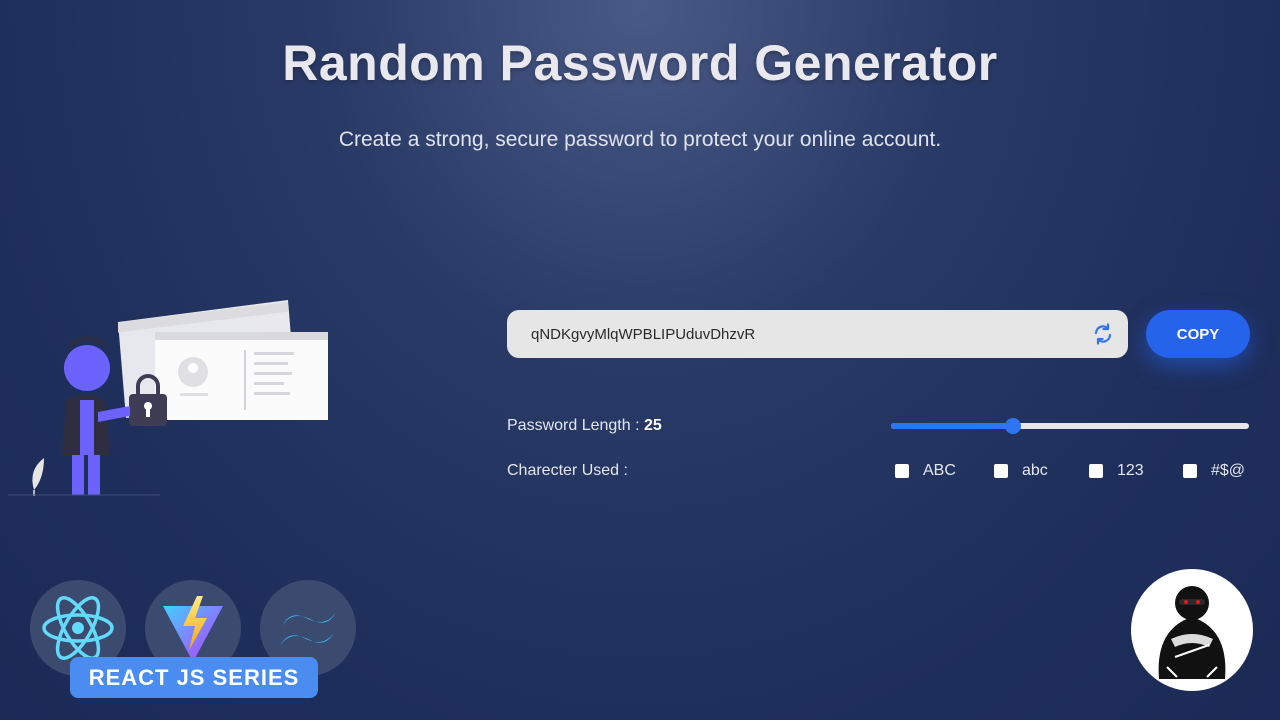 Image resolution: width=1280 pixels, height=720 pixels. Describe the element at coordinates (1021, 471) in the screenshot. I see `option-lowercase: abc` at that location.